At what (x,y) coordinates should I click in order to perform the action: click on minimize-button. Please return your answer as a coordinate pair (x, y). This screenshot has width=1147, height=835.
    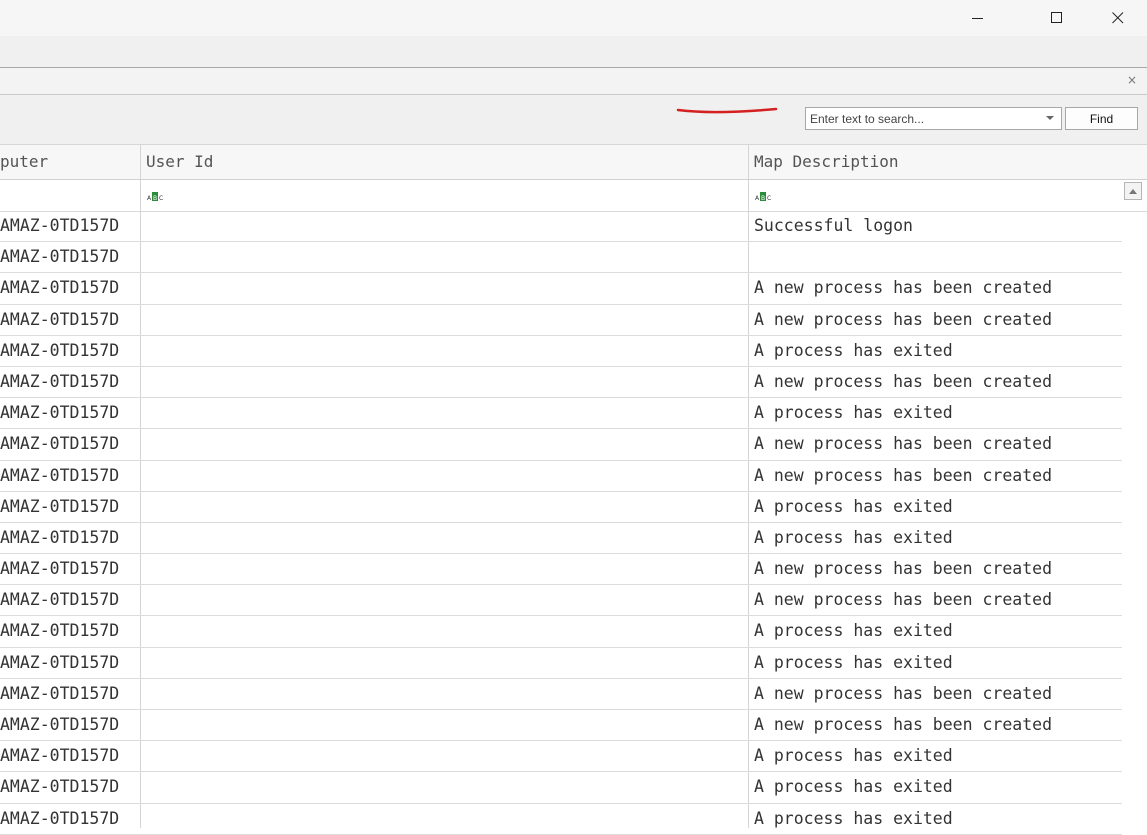
    Looking at the image, I should click on (978, 18).